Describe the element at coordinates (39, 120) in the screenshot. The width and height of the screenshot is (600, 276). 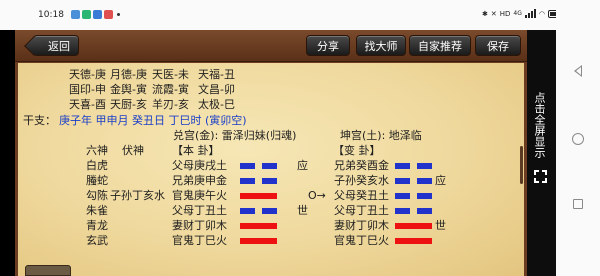
I see `ganzhi-label: 干支：` at that location.